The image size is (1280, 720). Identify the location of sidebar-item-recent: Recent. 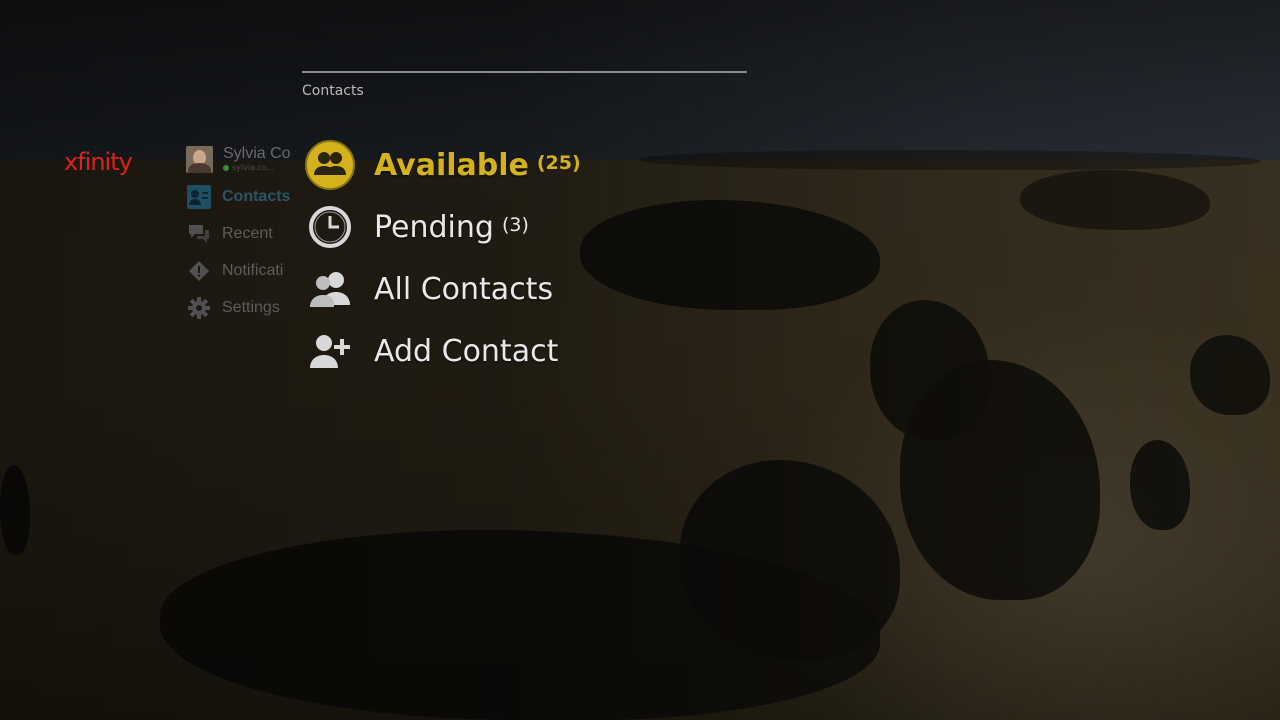
(244, 233).